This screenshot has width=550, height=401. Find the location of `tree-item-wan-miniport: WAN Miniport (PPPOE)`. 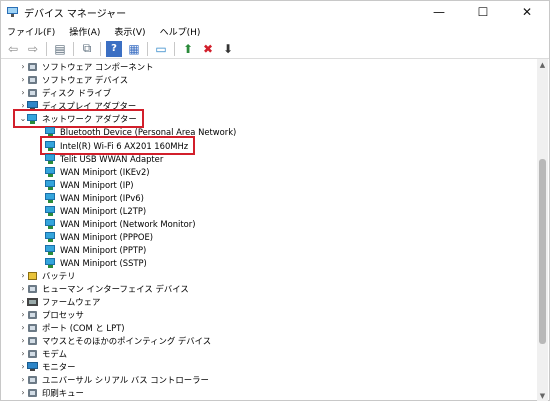

tree-item-wan-miniport: WAN Miniport (PPPOE) is located at coordinates (99, 236).